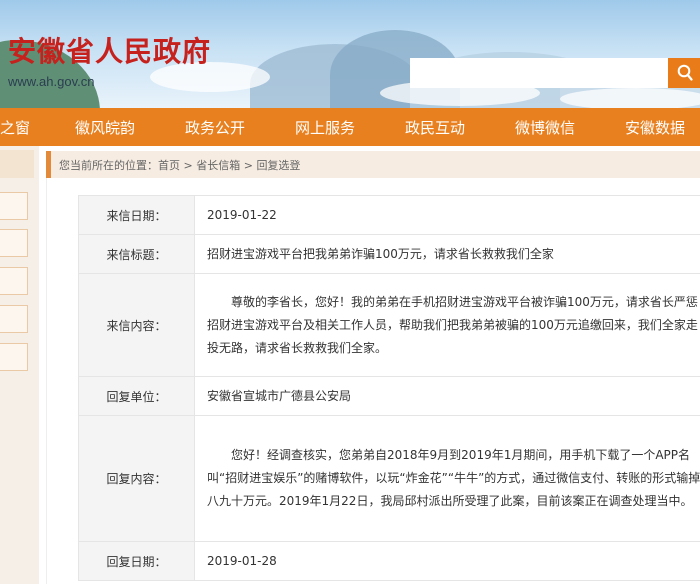 The height and width of the screenshot is (584, 700). I want to click on site-url: www.ah.gov.cn, so click(51, 81).